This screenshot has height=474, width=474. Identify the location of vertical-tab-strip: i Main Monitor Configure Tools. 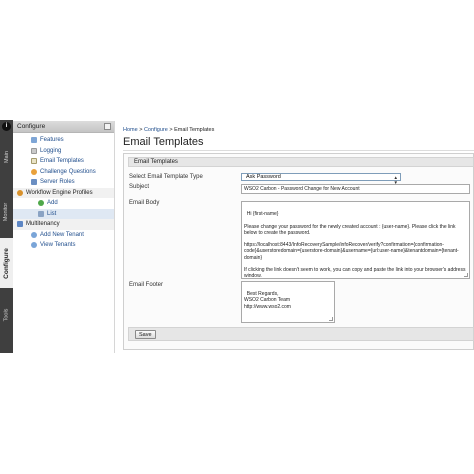
(6, 236).